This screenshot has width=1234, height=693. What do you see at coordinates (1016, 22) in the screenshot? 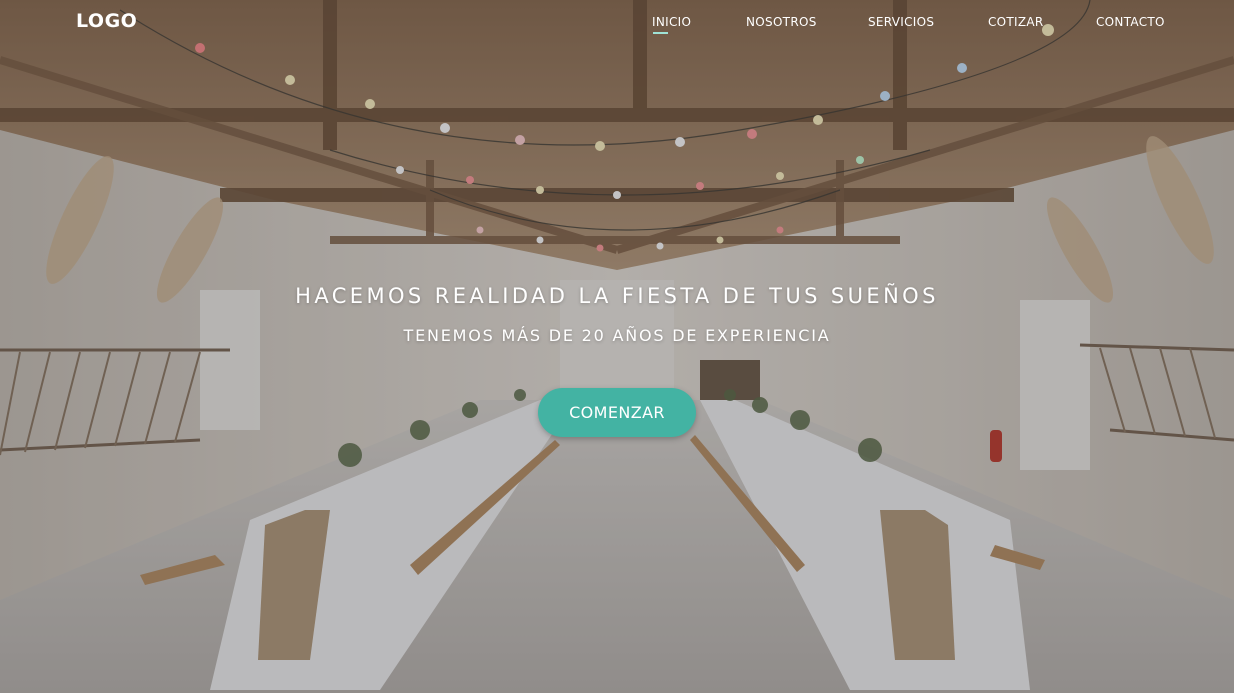
I see `nav-item-cotizar: COTIZAR` at bounding box center [1016, 22].